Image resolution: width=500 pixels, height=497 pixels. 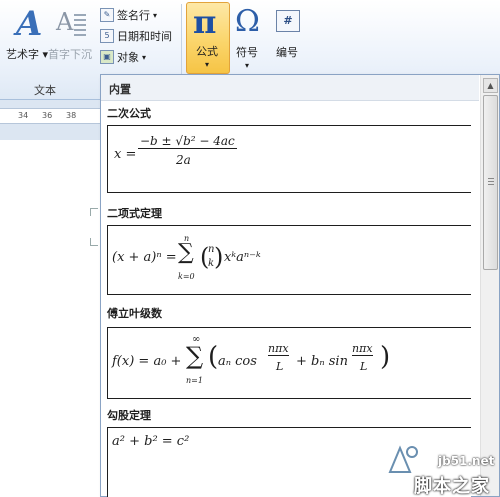 I want to click on number-icon: #, so click(x=288, y=21).